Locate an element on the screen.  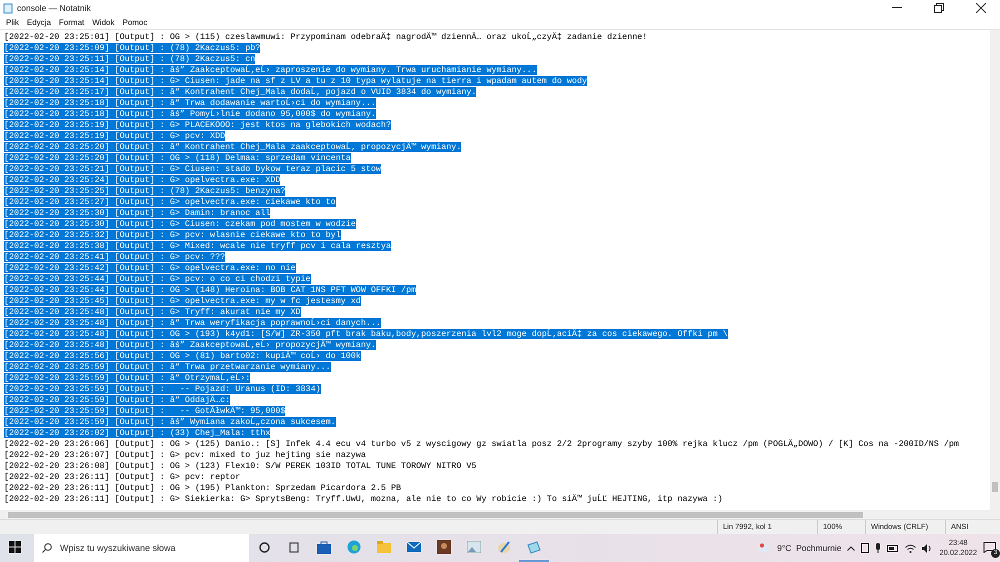
log-line: [2022-02-20 23:26:08] [Output] : OG > (123) Flex10: S/W PEREK 103ID TOTAL TUNE TOROWY NITRO V5 is located at coordinates (240, 466).